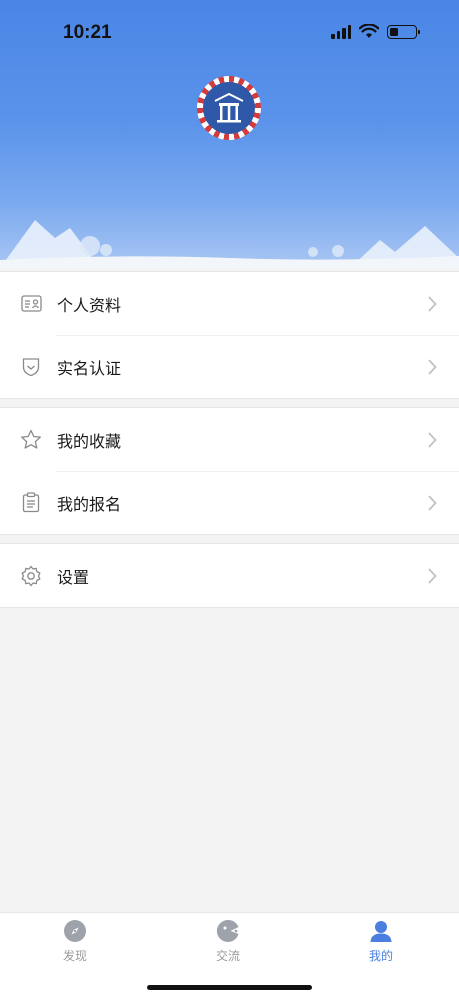 The image size is (459, 1000). What do you see at coordinates (31, 367) in the screenshot?
I see `shield-check-icon` at bounding box center [31, 367].